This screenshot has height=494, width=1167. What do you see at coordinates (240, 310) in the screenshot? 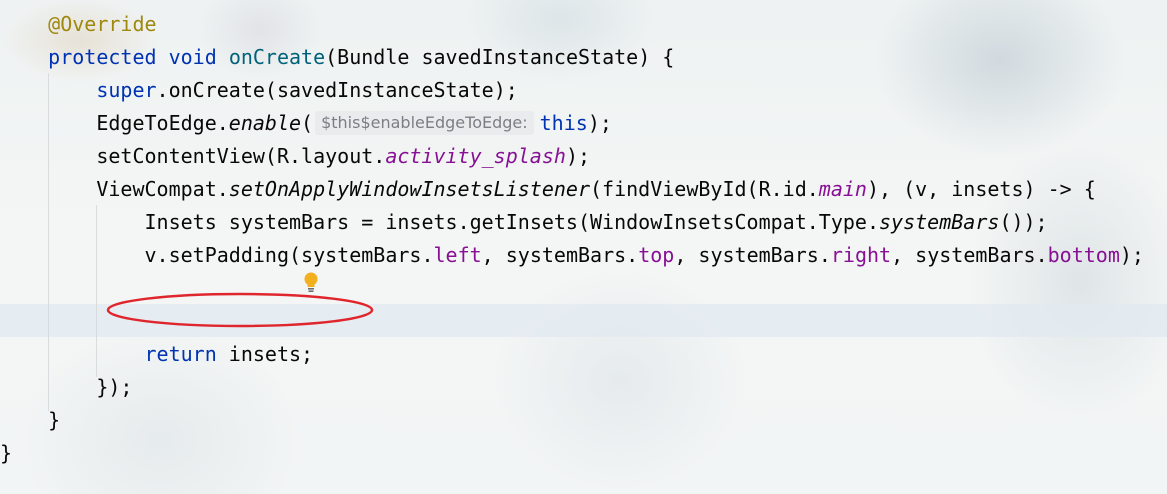
I see `red-annotation-ellipse` at bounding box center [240, 310].